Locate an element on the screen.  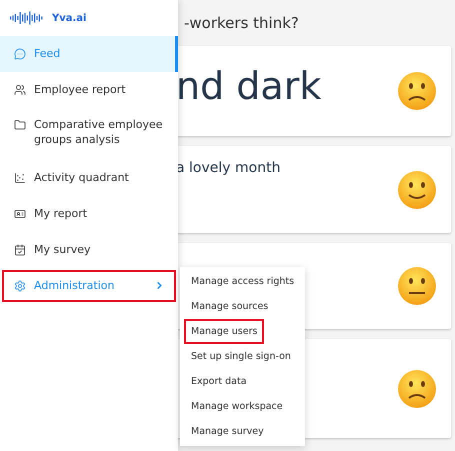
people-icon is located at coordinates (20, 90).